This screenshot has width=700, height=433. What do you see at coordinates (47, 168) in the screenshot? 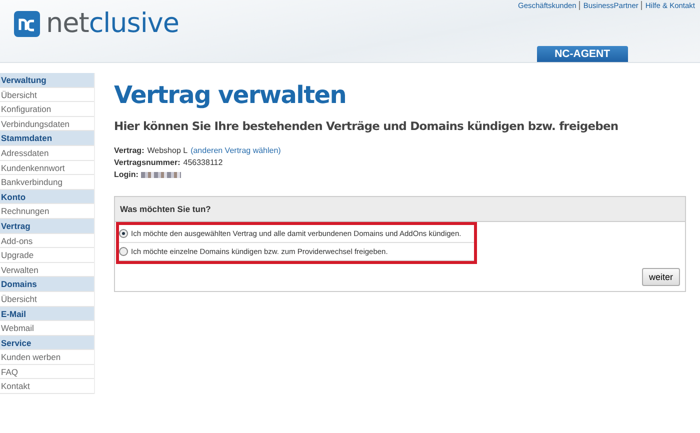
I see `sidebar-item: Kundenkennwort` at bounding box center [47, 168].